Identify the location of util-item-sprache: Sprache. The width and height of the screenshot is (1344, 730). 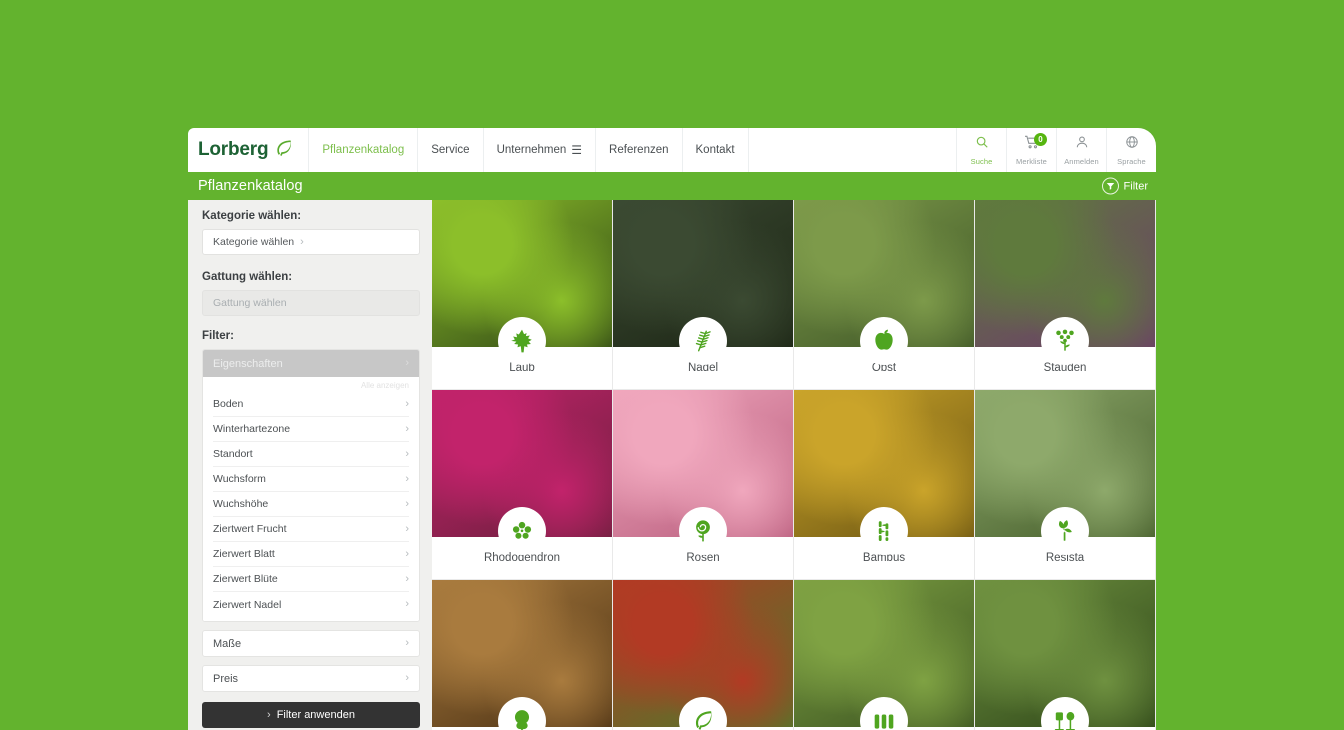
(1131, 150).